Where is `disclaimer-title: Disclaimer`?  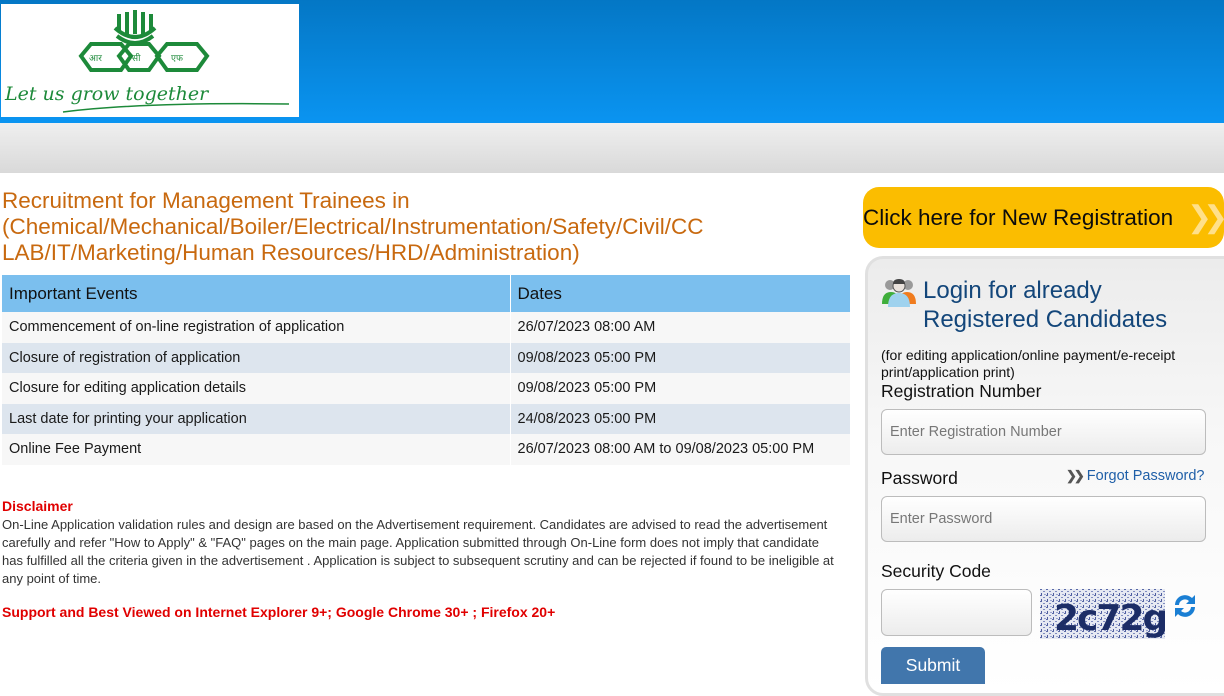 disclaimer-title: Disclaimer is located at coordinates (37, 506).